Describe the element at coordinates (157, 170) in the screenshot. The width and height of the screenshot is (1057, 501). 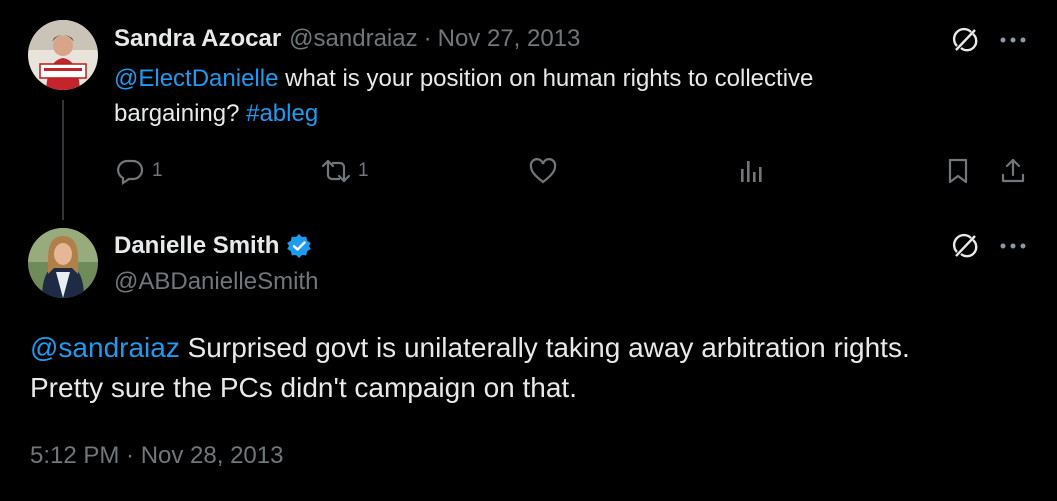
I see `reply-count: 1` at that location.